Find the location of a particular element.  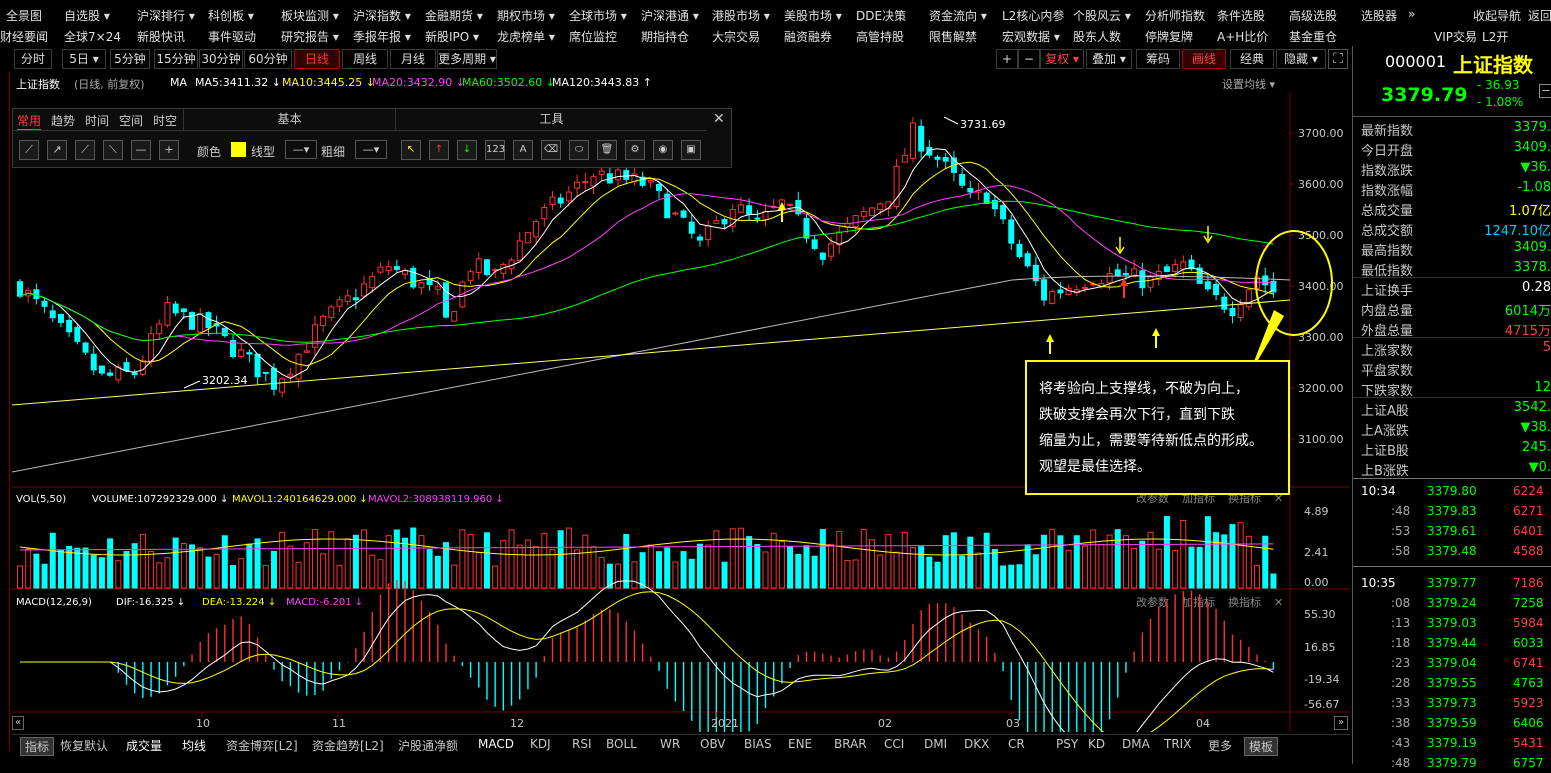

menu-item: 金融期货 ▾ is located at coordinates (454, 15).